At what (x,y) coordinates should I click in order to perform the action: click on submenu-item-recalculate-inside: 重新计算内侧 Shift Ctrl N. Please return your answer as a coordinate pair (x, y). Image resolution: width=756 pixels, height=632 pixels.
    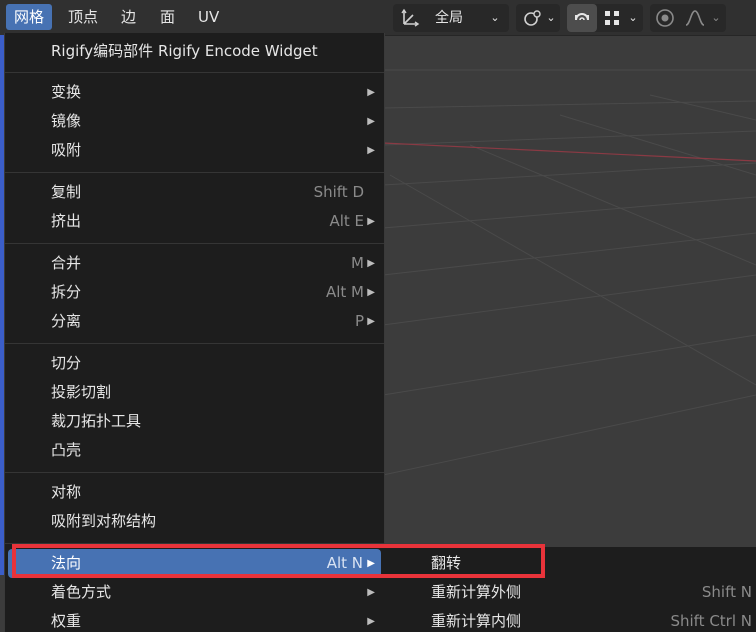
    Looking at the image, I should click on (569, 619).